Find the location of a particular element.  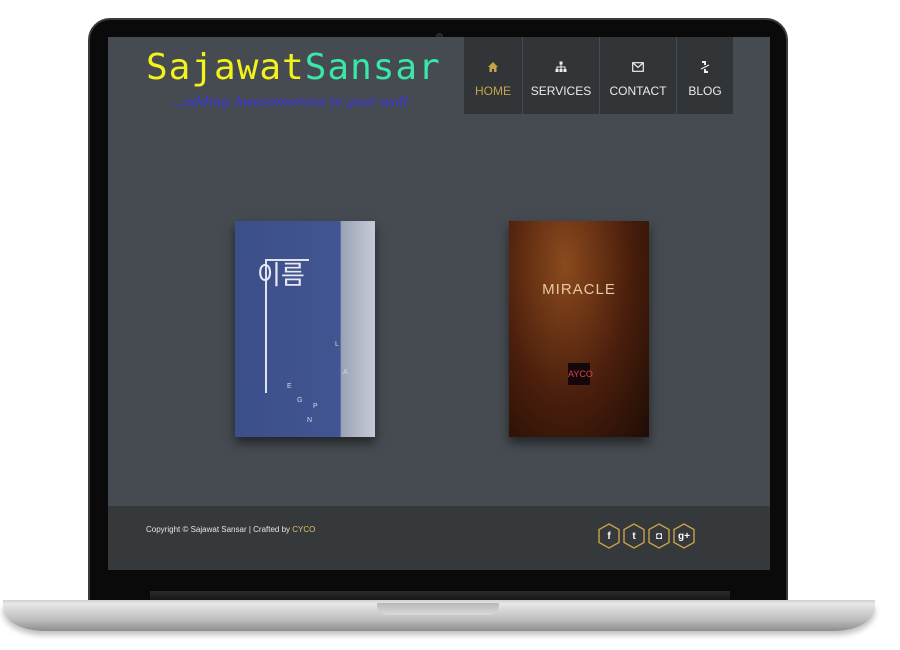

nav-blog-label: BLOG is located at coordinates (705, 90).